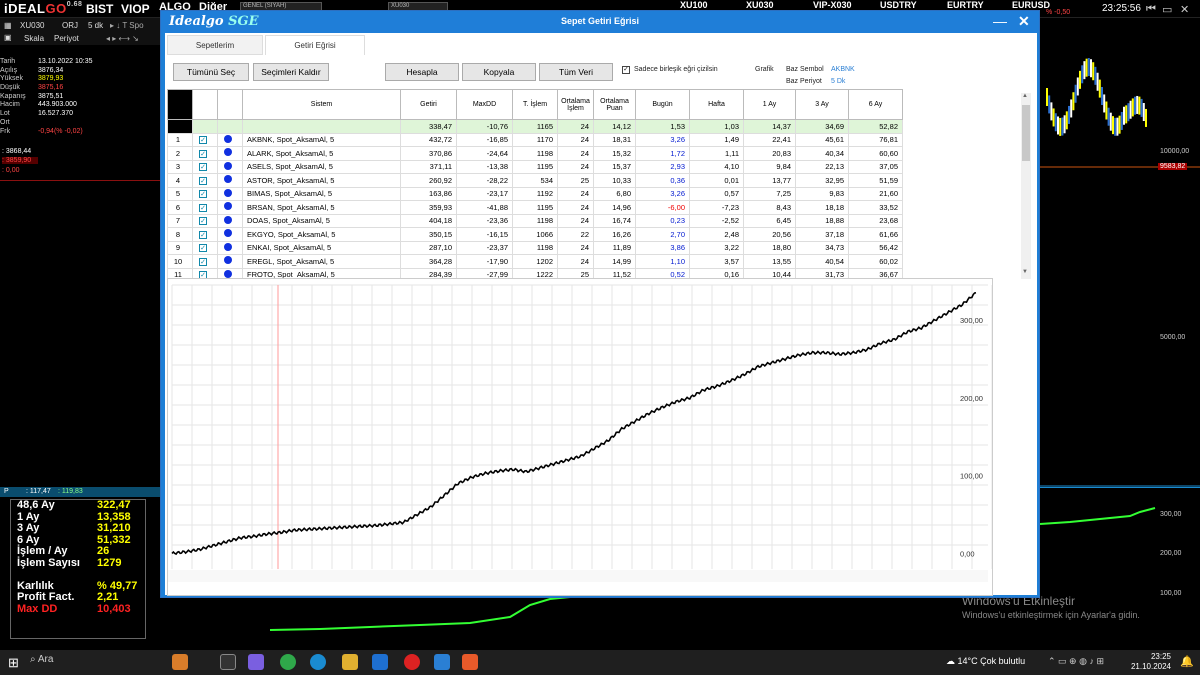 The height and width of the screenshot is (675, 1200). Describe the element at coordinates (535, 104) in the screenshot. I see `column-header: T. İşlem` at that location.